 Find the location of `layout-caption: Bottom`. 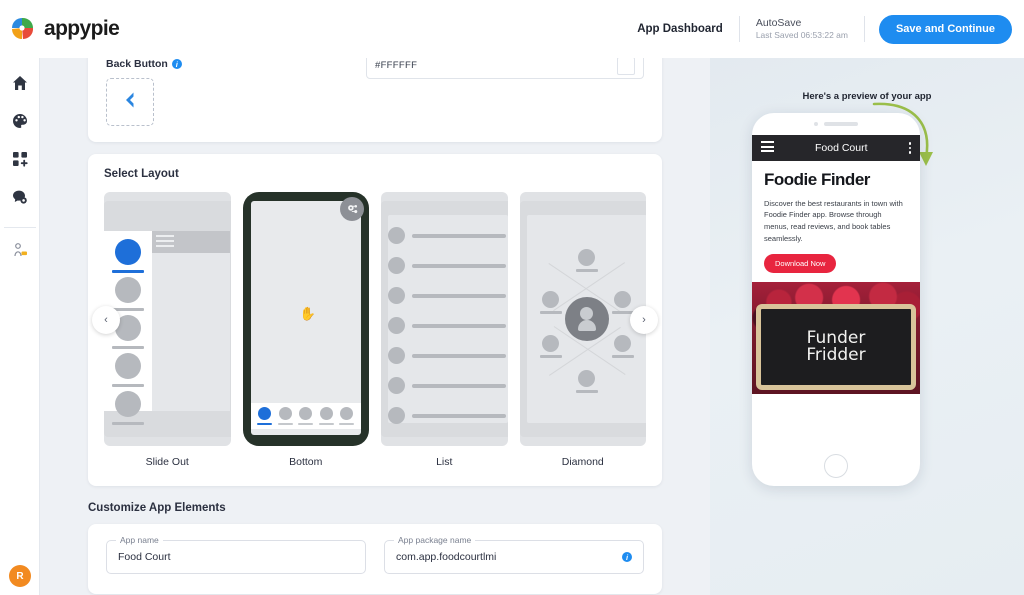

layout-caption: Bottom is located at coordinates (306, 462).